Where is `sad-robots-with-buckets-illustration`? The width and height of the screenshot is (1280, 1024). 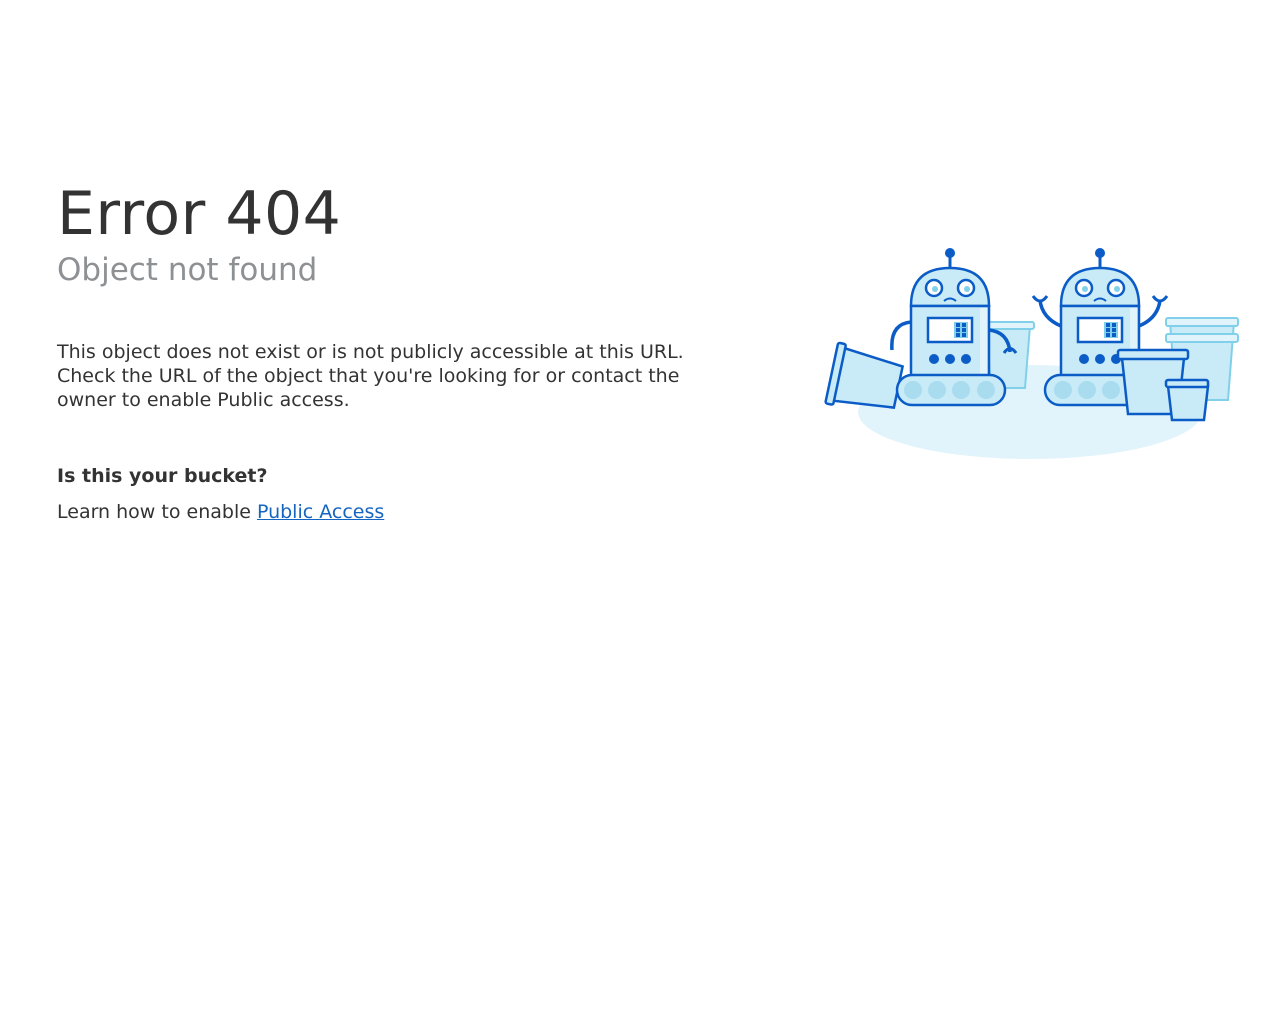
sad-robots-with-buckets-illustration is located at coordinates (1031, 353).